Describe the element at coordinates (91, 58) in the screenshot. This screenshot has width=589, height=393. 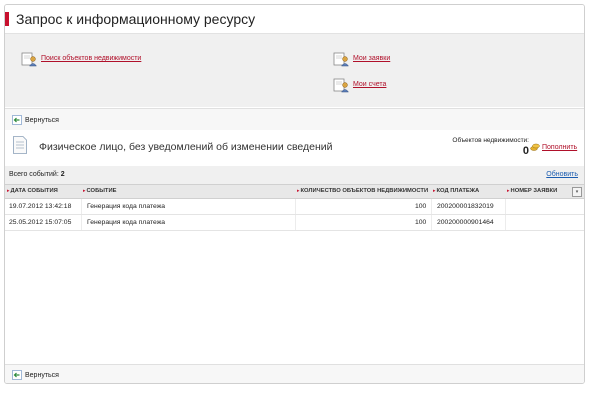
I see `nav-search-objects-label: Поиск объектов недвижимости` at that location.